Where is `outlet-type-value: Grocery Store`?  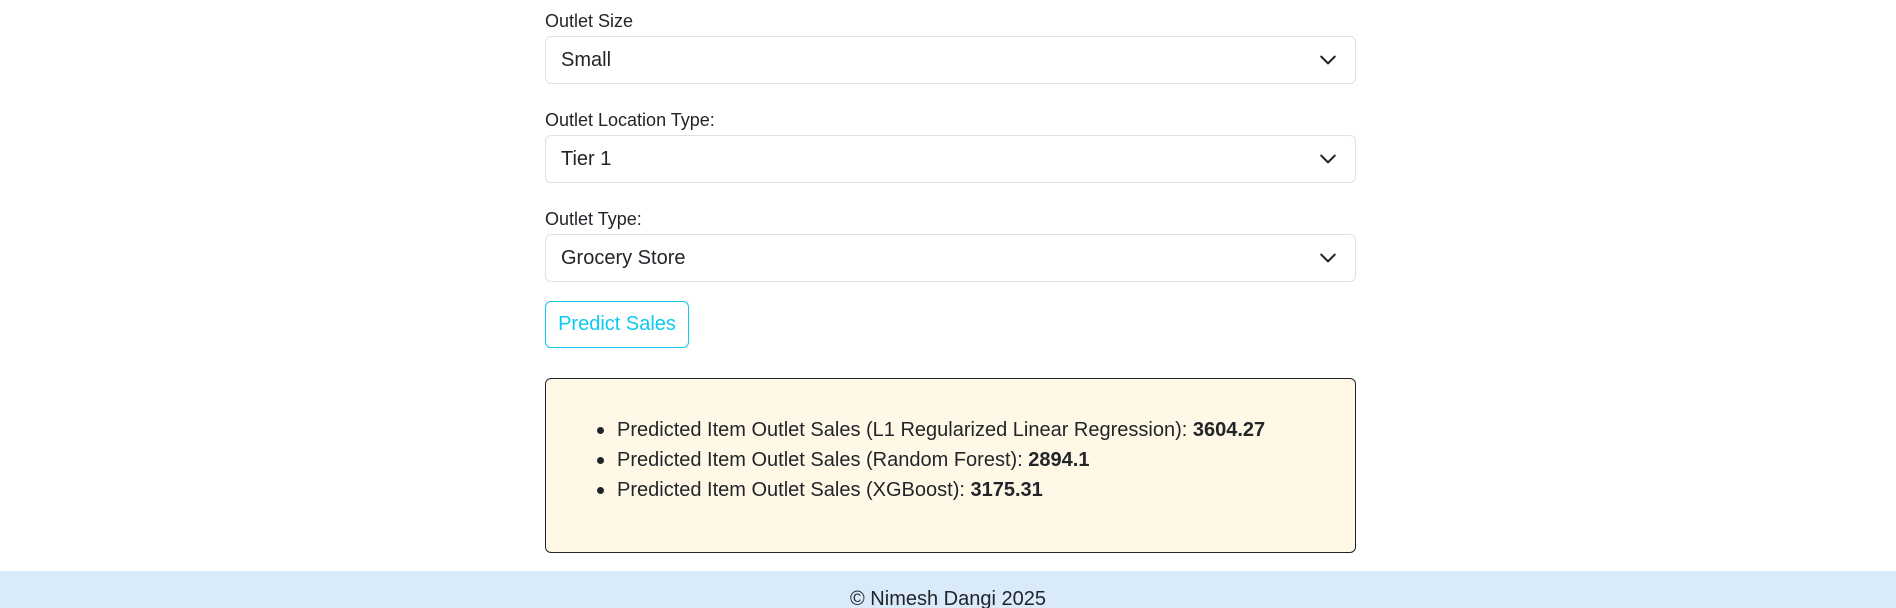
outlet-type-value: Grocery Store is located at coordinates (623, 257).